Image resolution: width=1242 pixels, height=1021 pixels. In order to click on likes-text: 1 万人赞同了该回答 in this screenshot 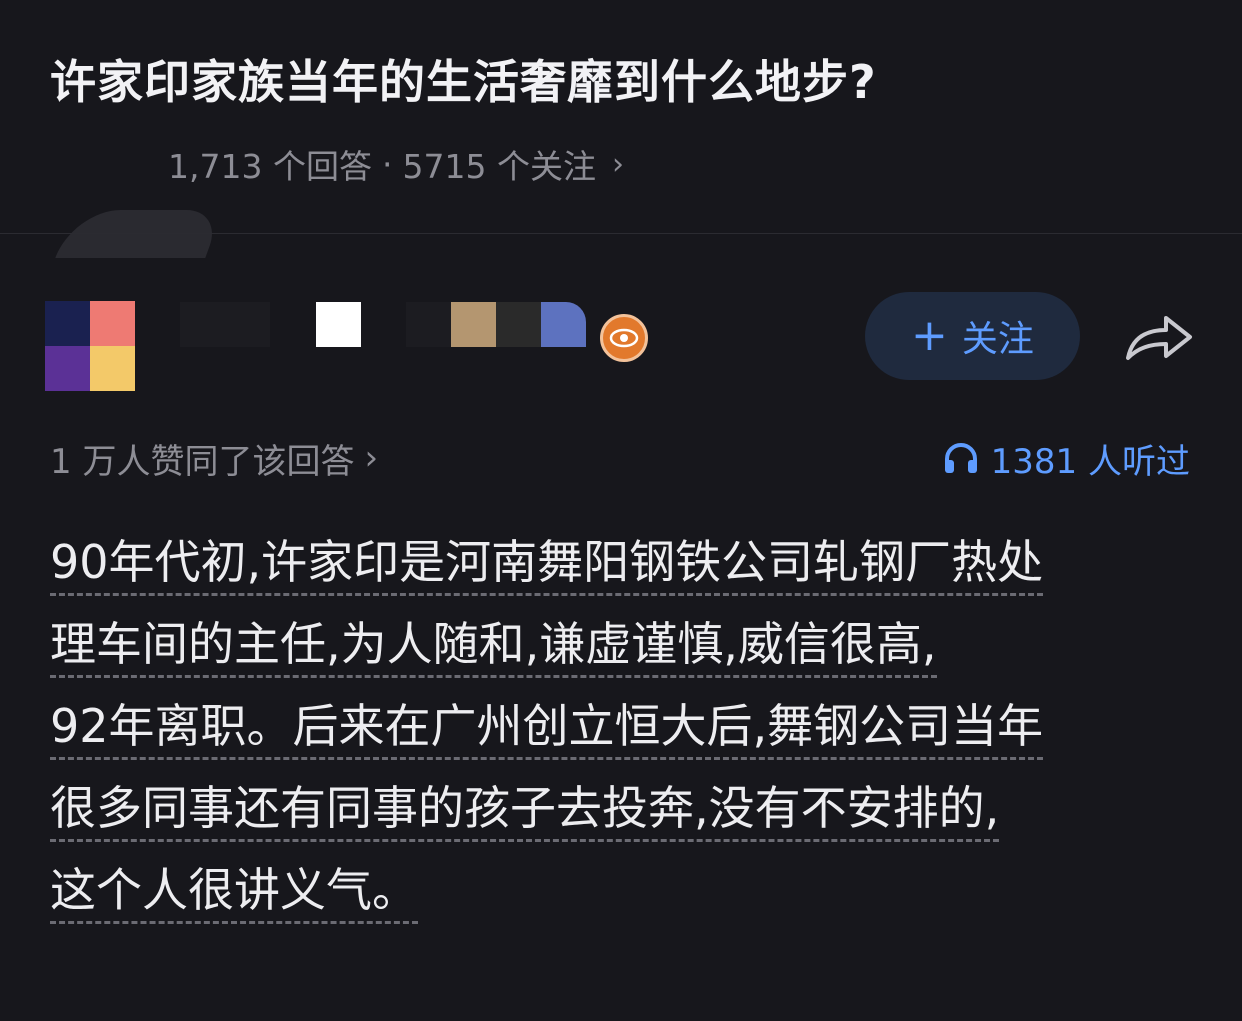, I will do `click(202, 461)`.